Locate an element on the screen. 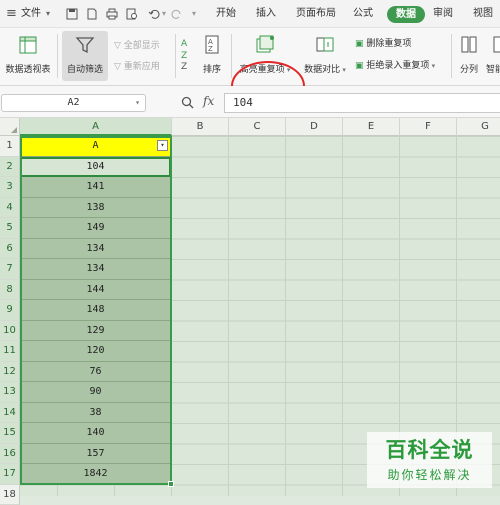 The image size is (500, 505). watermark-logo: 百科全说 助你轻松解决 is located at coordinates (429, 460).